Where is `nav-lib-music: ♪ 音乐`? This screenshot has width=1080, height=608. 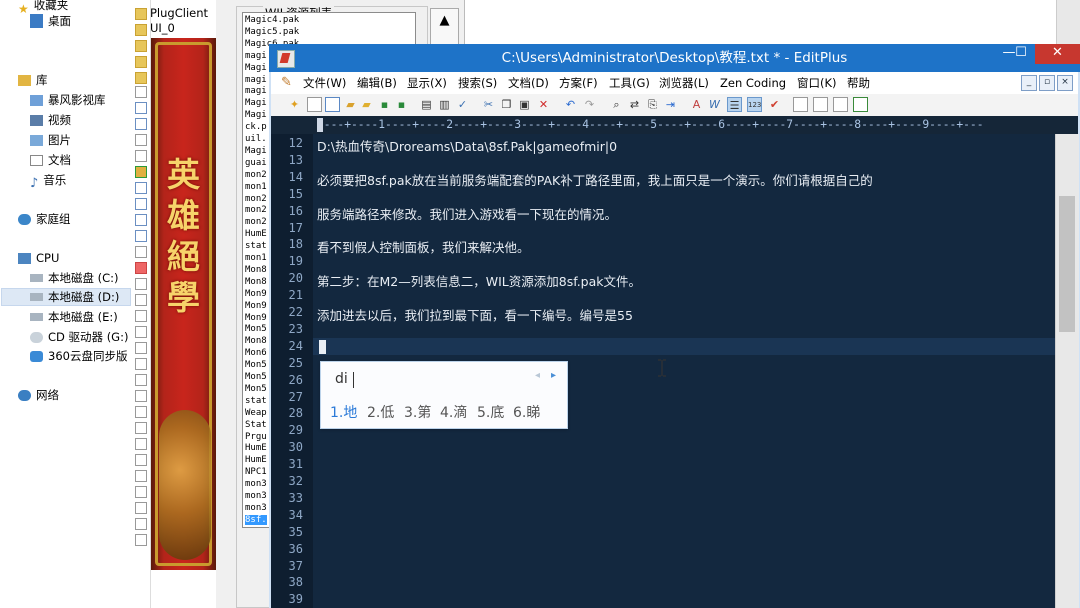 nav-lib-music: ♪ 音乐 is located at coordinates (48, 181).